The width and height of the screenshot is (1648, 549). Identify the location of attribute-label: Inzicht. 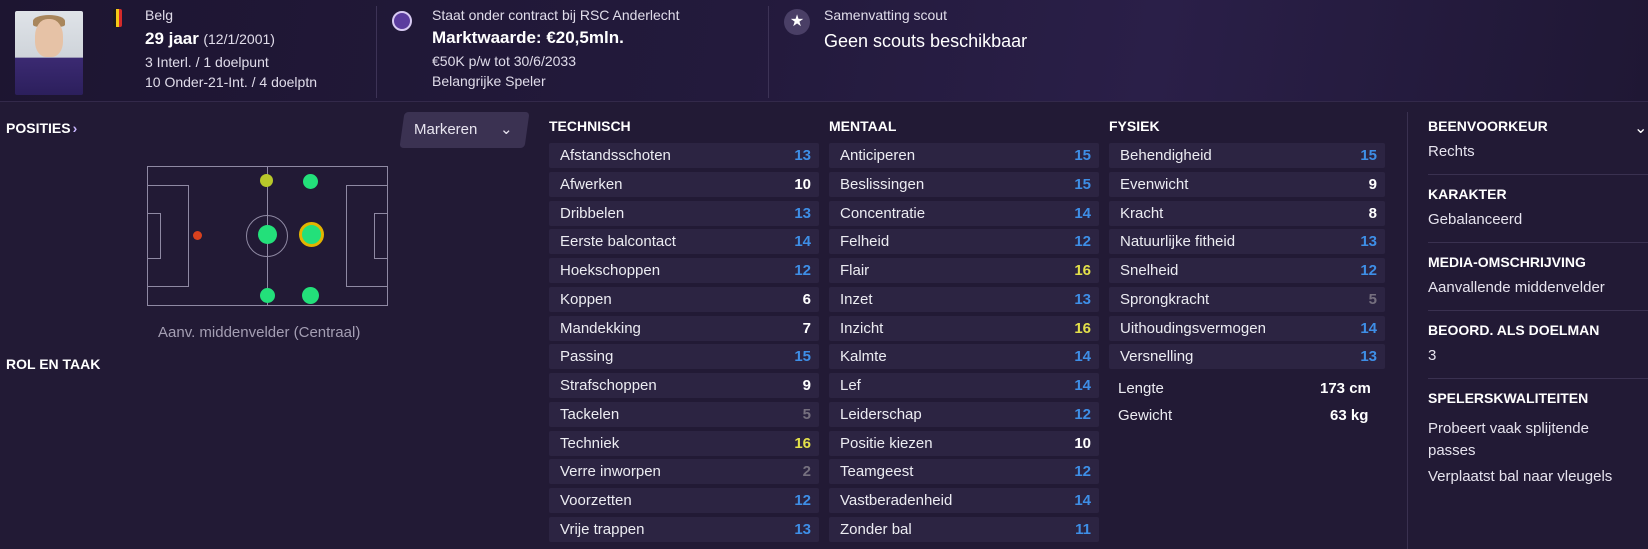
(862, 328).